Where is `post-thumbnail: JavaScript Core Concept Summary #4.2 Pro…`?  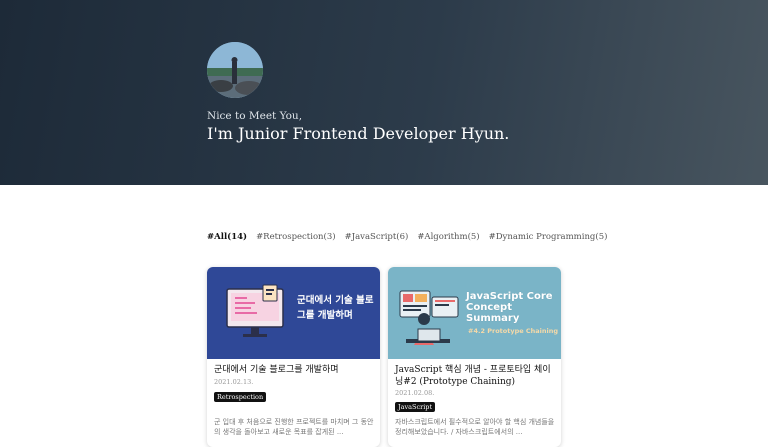 post-thumbnail: JavaScript Core Concept Summary #4.2 Pro… is located at coordinates (474, 313).